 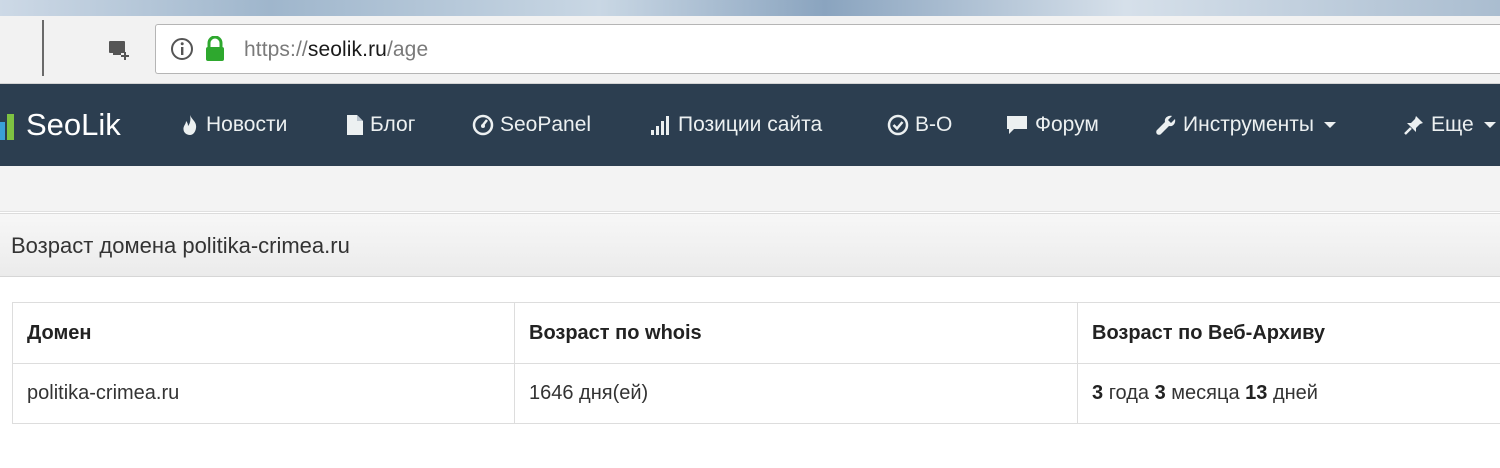 I want to click on toolbar-divider, so click(x=43, y=48).